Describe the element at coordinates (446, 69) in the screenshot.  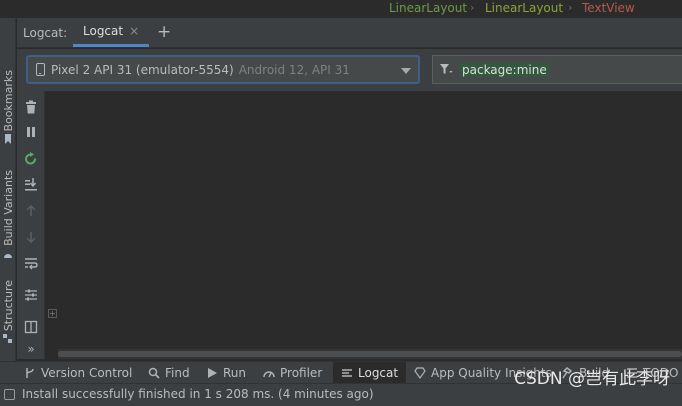
I see `filter-icon` at that location.